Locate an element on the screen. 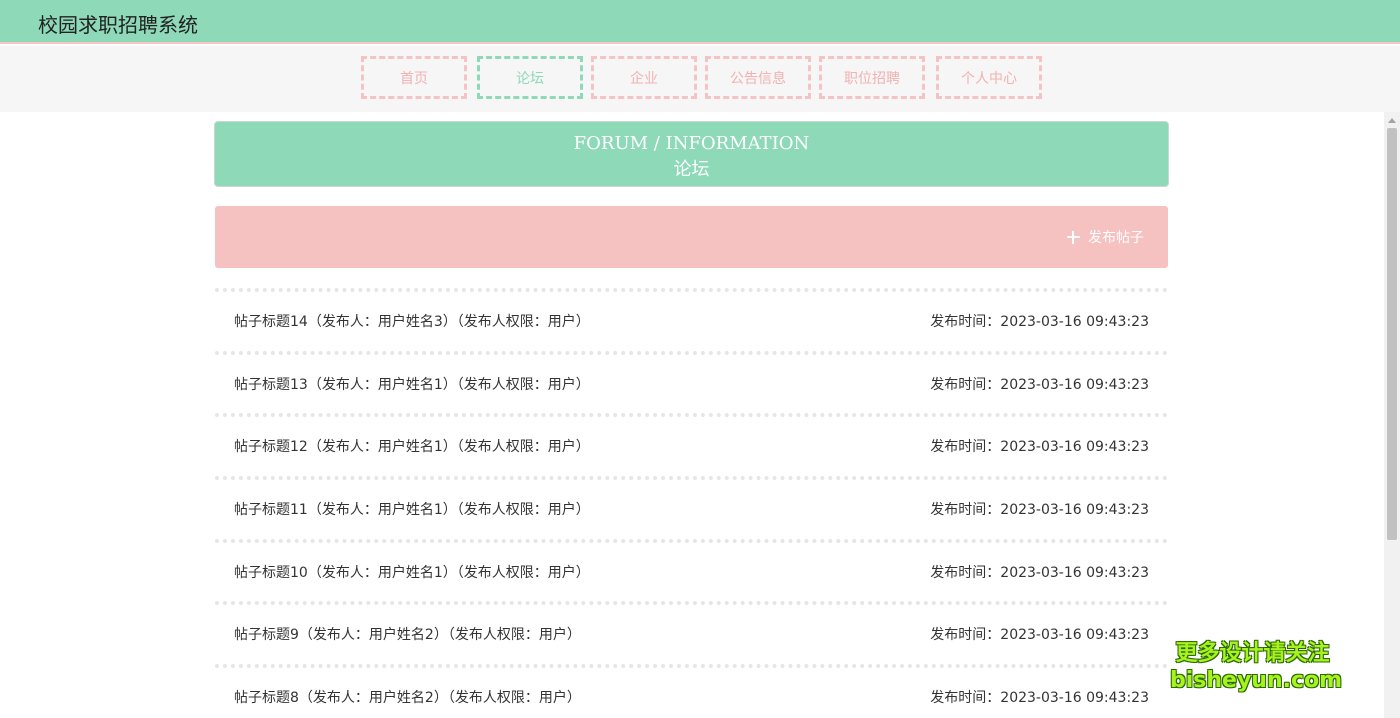 This screenshot has width=1400, height=718. post-title: 帖子标题10（发布人：用户姓名1）（发布人权限：用户） is located at coordinates (412, 572).